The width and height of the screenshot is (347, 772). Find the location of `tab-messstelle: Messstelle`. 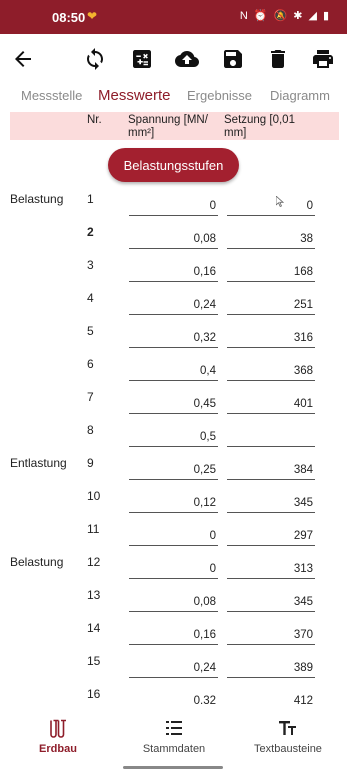

tab-messstelle: Messstelle is located at coordinates (51, 95).